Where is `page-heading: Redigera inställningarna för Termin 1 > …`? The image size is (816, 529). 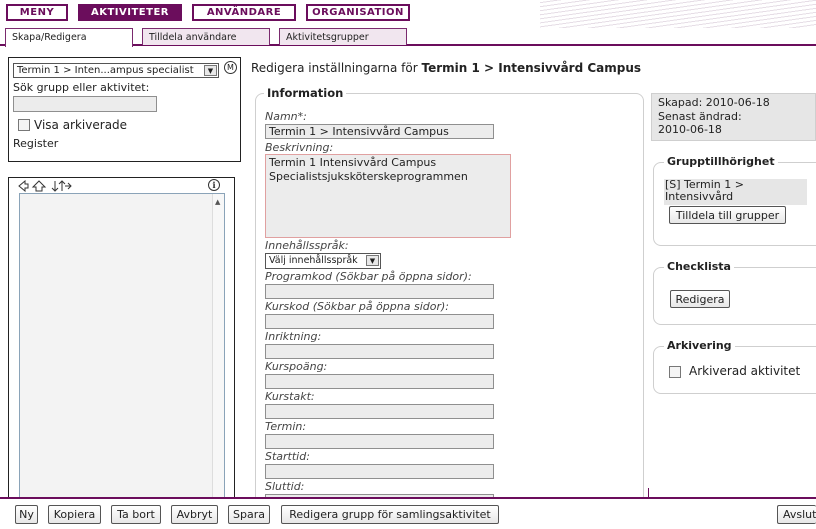
page-heading: Redigera inställningarna för Termin 1 > … is located at coordinates (446, 68).